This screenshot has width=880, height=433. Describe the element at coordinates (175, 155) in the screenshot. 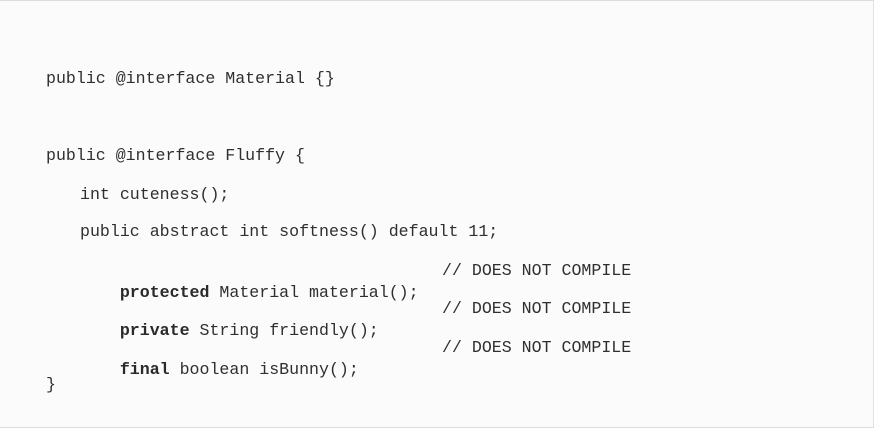

I see `code-line-fluffy-interface: public @interface Fluffy {` at that location.